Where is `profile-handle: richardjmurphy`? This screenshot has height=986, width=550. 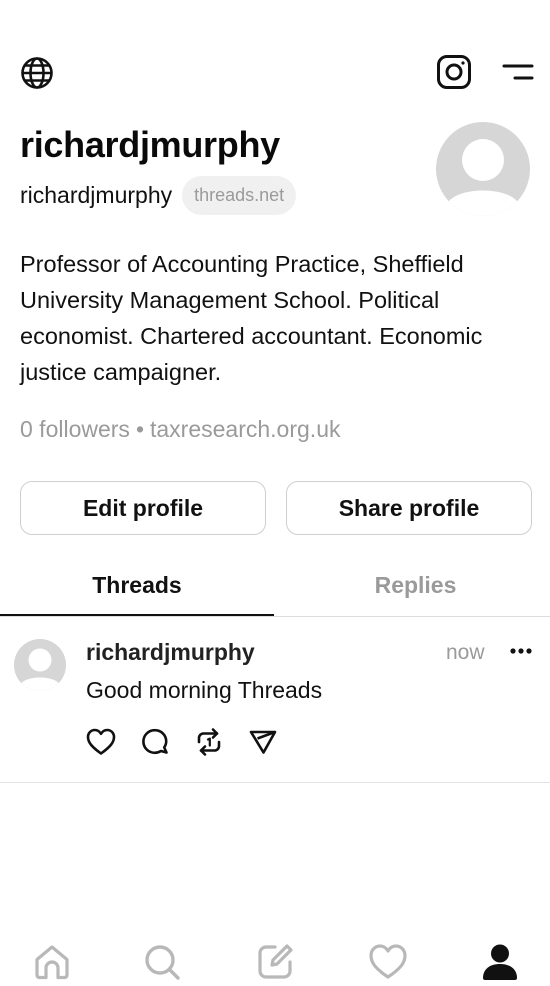
profile-handle: richardjmurphy is located at coordinates (96, 195).